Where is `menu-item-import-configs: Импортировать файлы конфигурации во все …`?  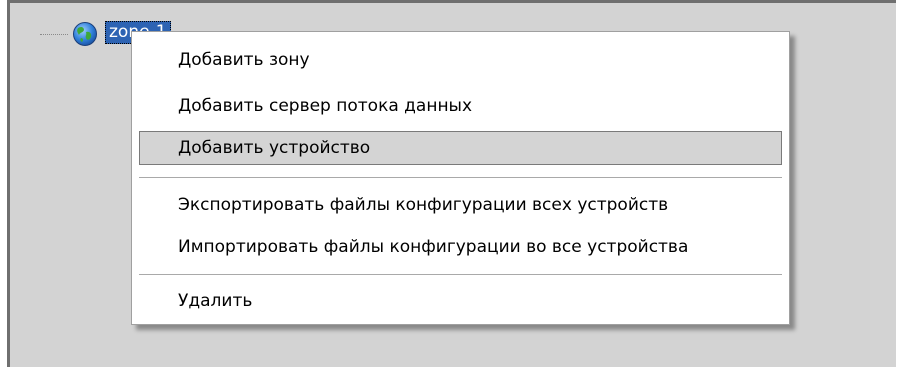
menu-item-import-configs: Импортировать файлы конфигурации во все … is located at coordinates (460, 247).